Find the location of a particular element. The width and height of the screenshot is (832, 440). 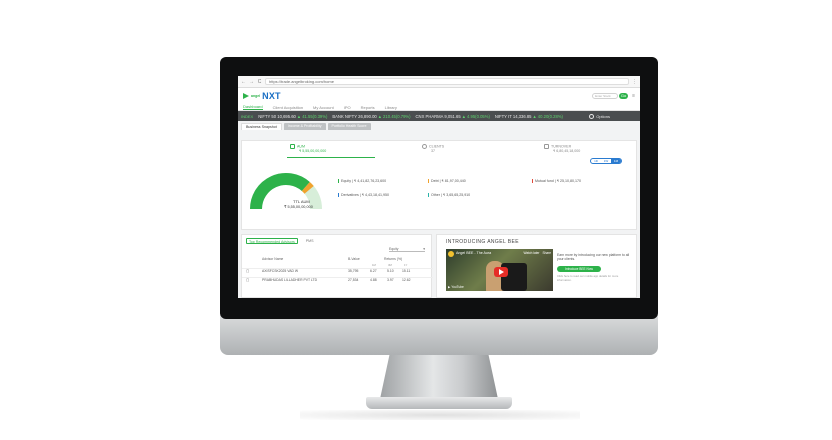

youtube-logo: ▶ YouTube is located at coordinates (456, 287).